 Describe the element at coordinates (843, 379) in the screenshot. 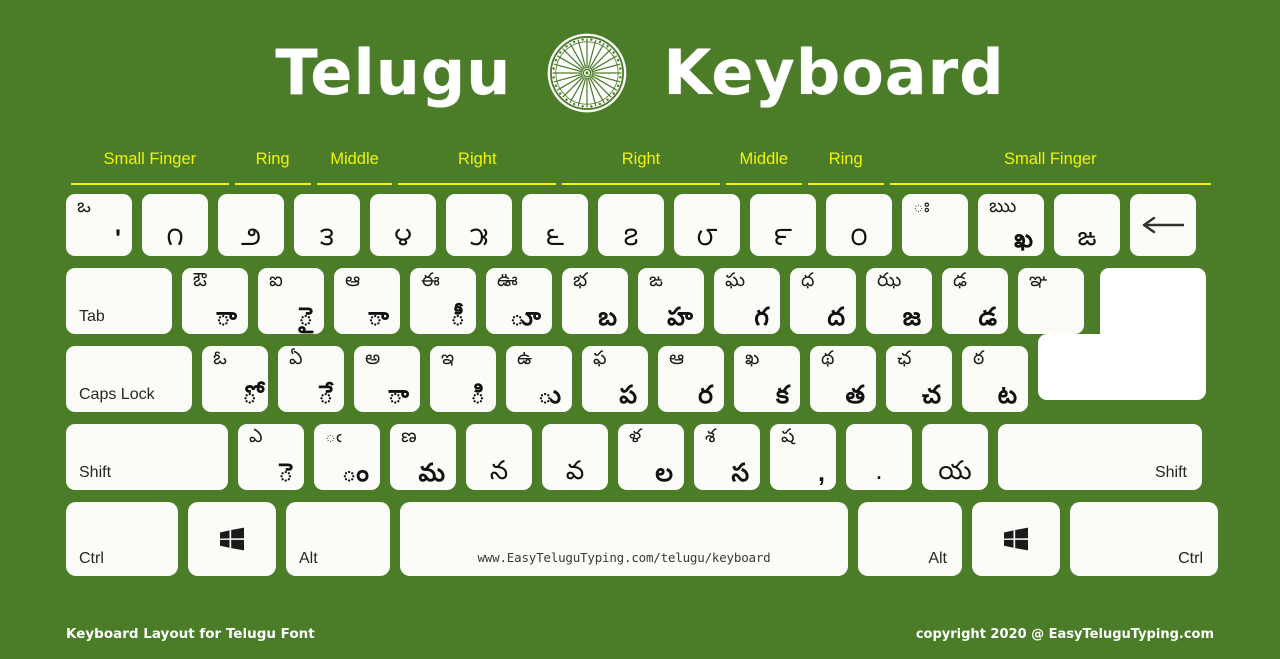

I see `key-l: థత` at that location.